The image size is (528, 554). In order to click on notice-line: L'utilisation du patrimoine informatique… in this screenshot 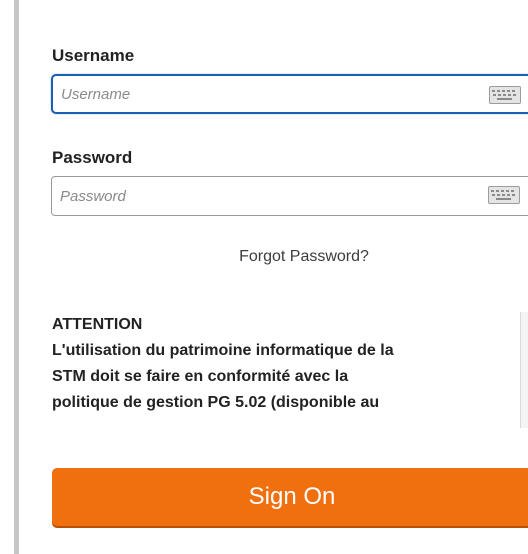, I will do `click(223, 350)`.